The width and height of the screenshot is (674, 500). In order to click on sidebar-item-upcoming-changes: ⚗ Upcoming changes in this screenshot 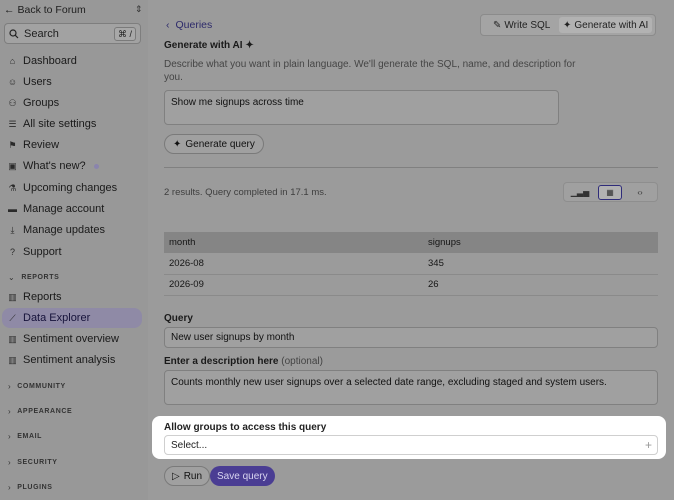, I will do `click(74, 188)`.